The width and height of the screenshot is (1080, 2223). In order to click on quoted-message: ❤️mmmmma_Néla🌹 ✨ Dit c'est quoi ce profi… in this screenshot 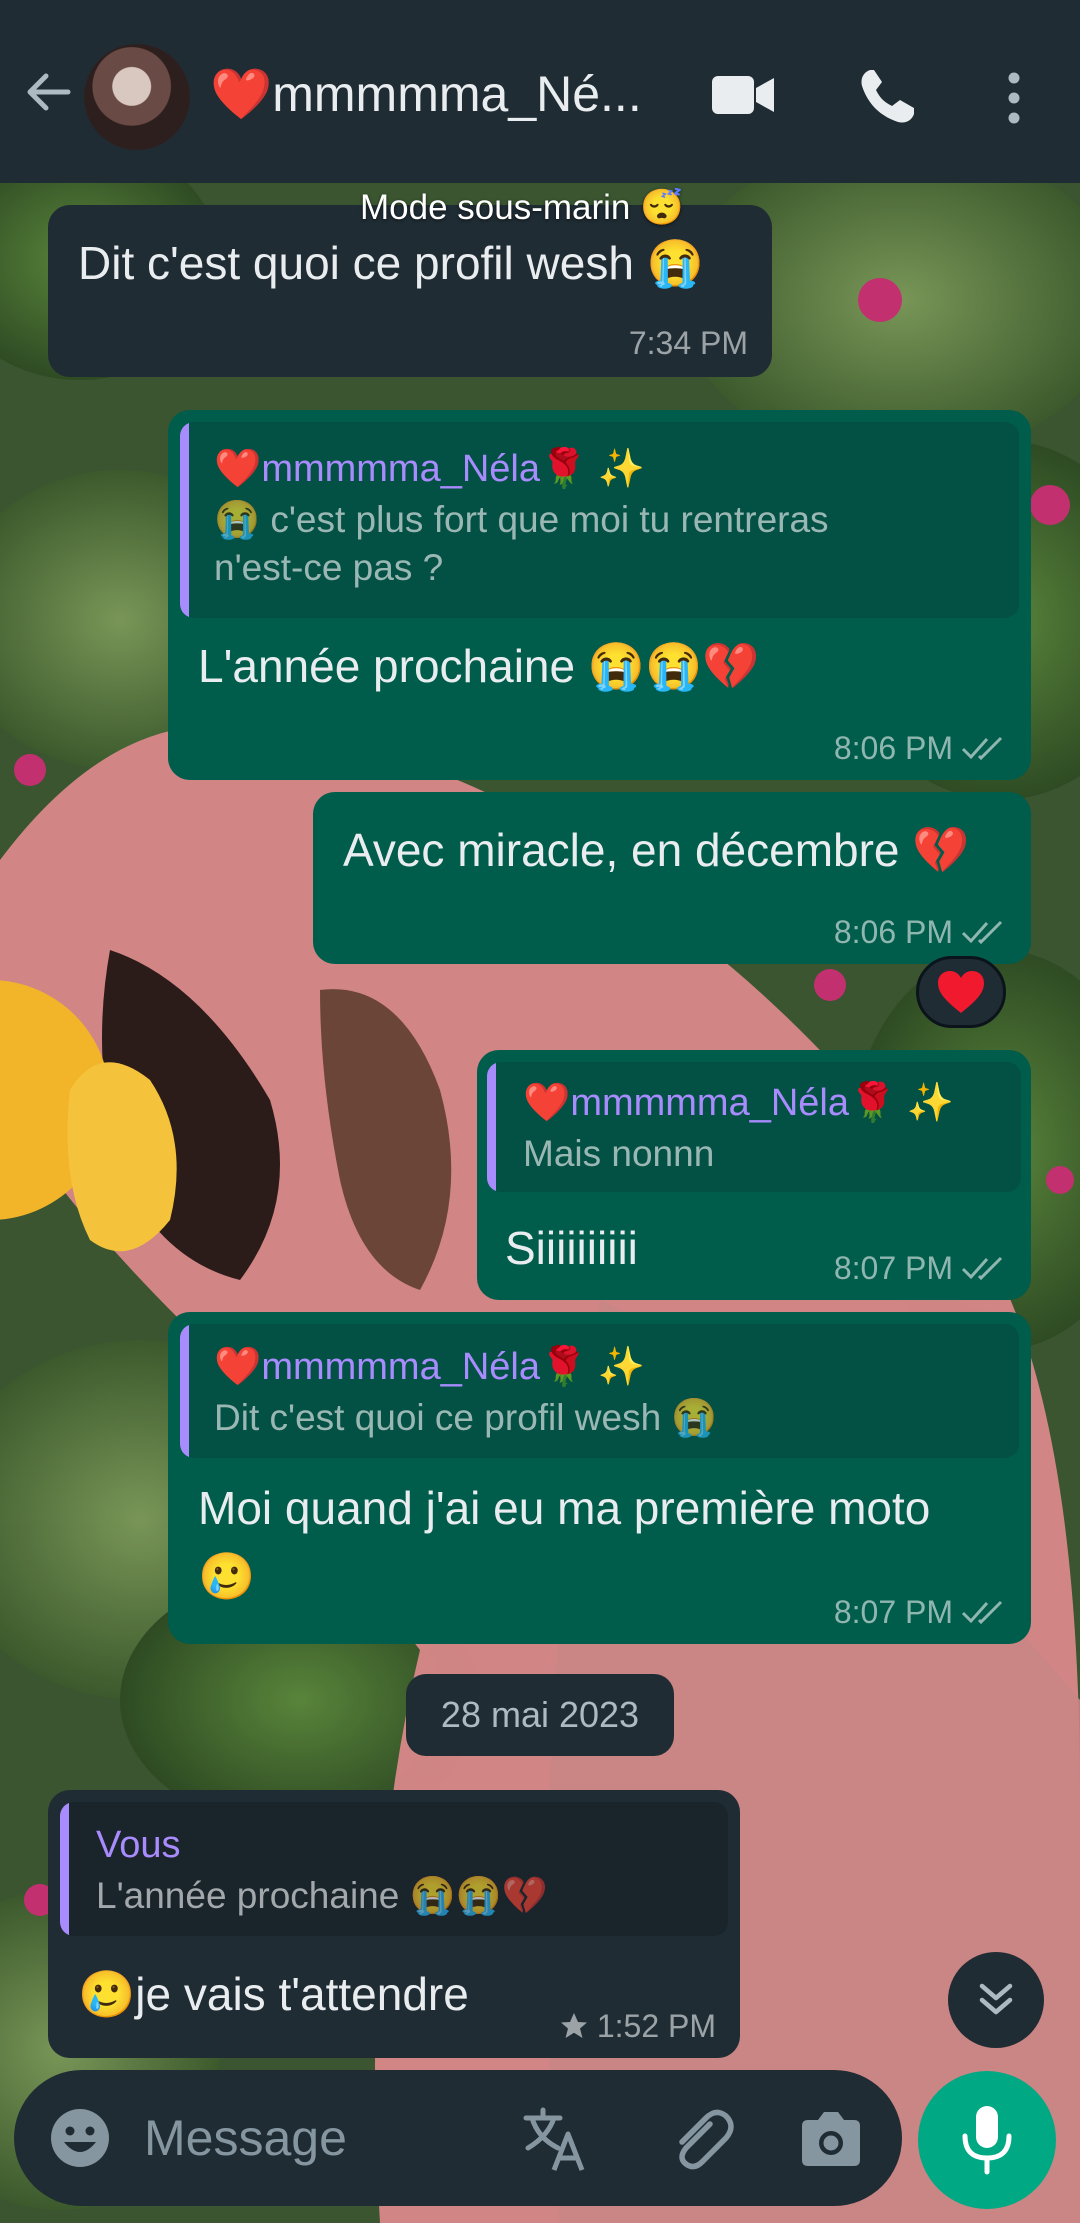, I will do `click(599, 1391)`.